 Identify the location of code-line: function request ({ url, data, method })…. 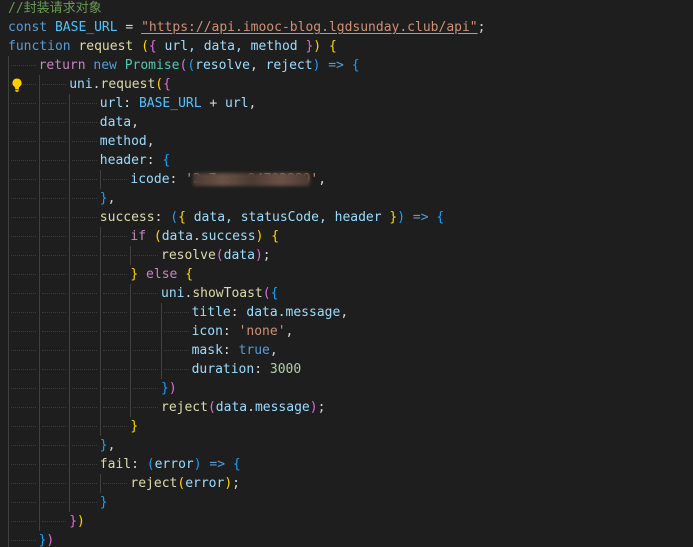
(346, 46).